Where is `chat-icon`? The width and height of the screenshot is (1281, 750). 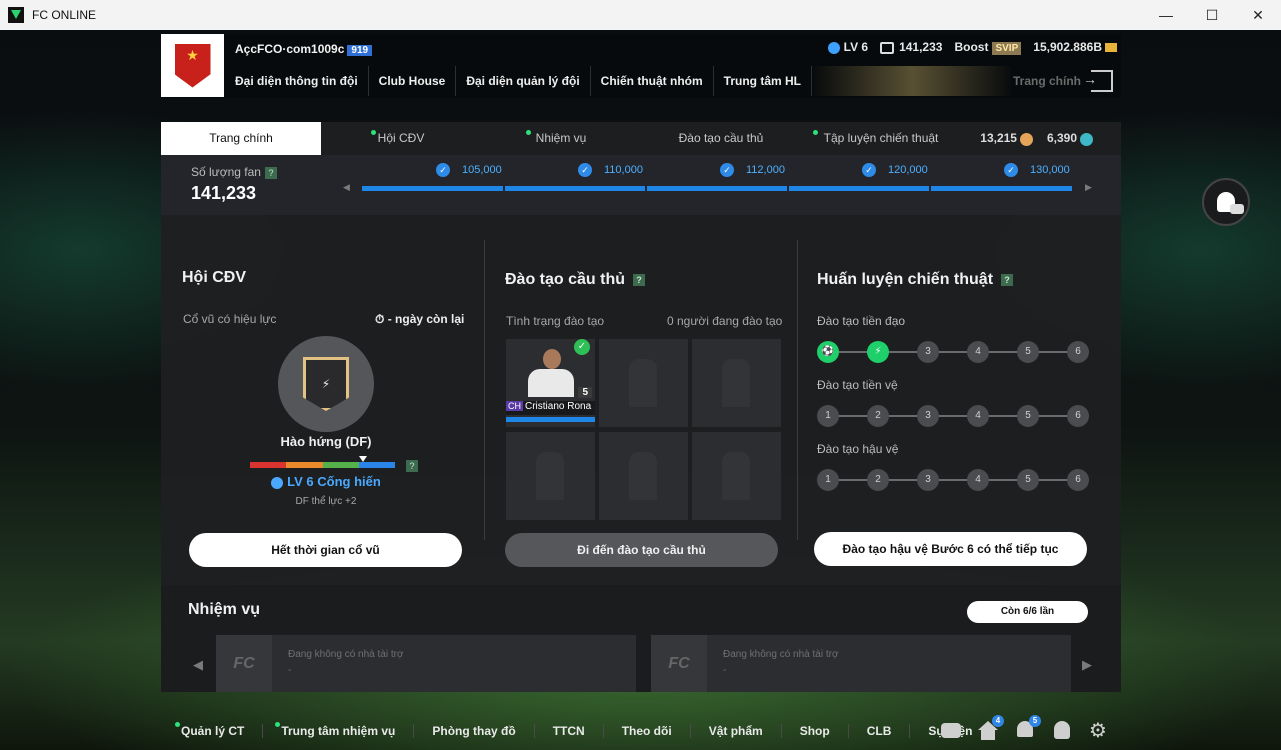 chat-icon is located at coordinates (951, 731).